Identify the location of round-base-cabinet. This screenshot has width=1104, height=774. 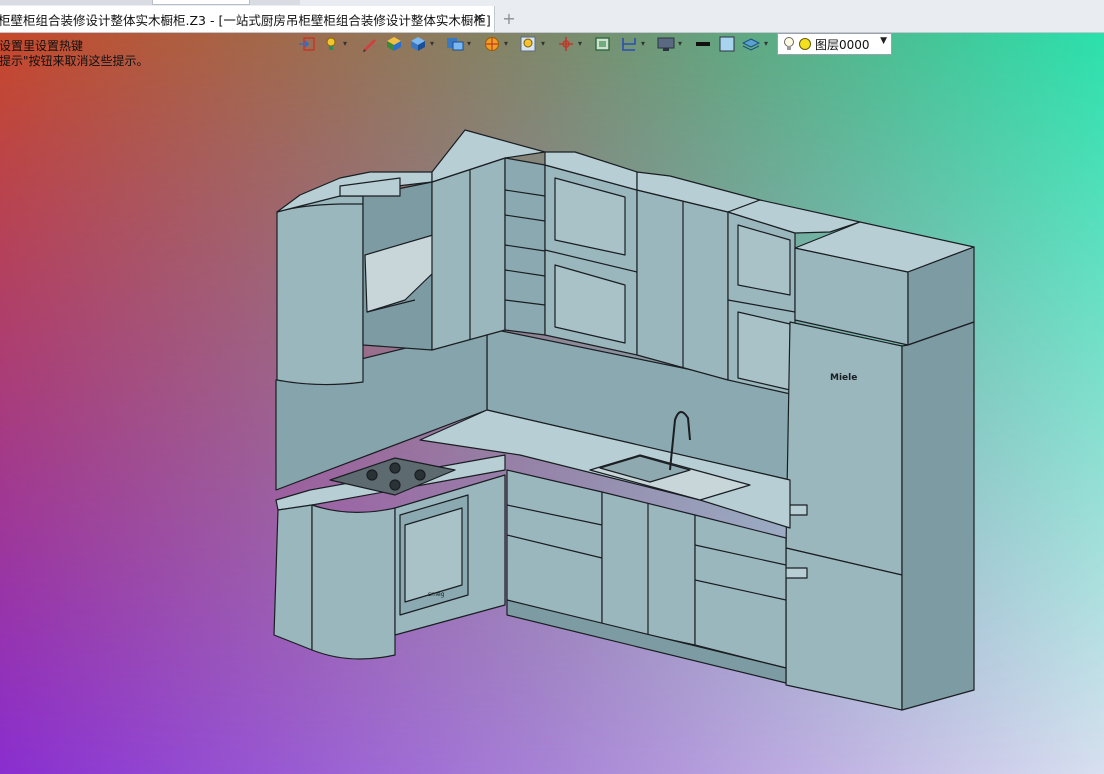
(353, 582).